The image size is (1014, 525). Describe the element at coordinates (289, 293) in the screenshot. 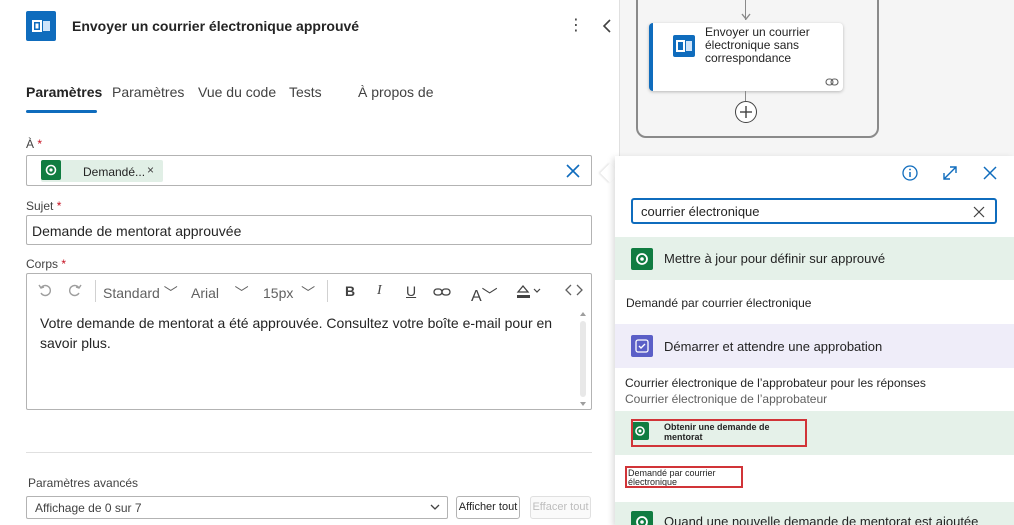

I see `font-size-dropdown: 15px ﹀` at that location.